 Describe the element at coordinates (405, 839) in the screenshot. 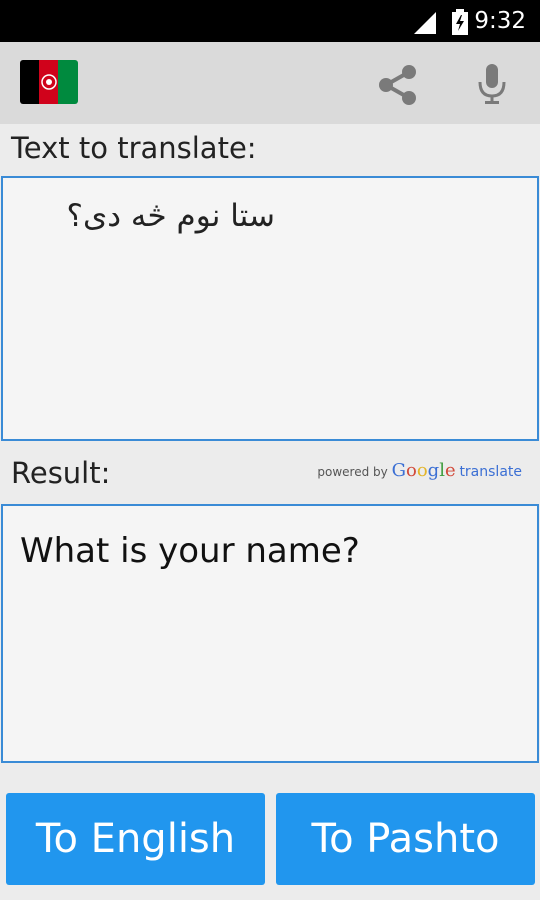

I see `to-pashto-button: To Pashto` at that location.